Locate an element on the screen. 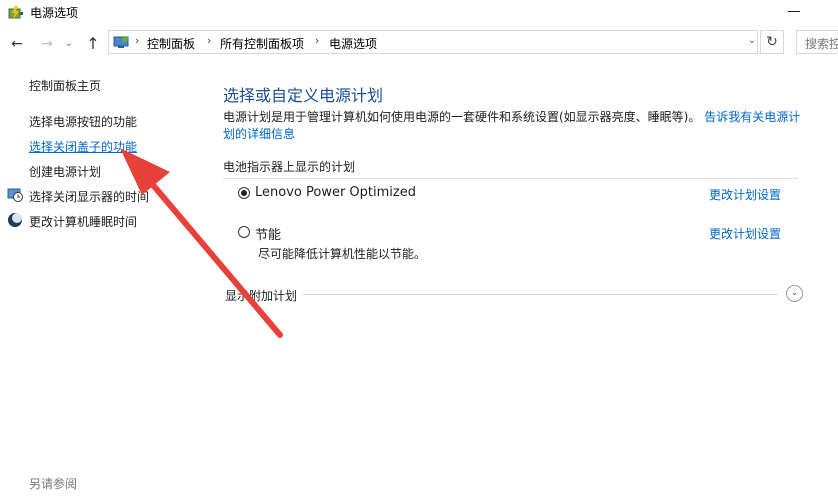 The width and height of the screenshot is (838, 500). title-bar: 电源选项 is located at coordinates (419, 13).